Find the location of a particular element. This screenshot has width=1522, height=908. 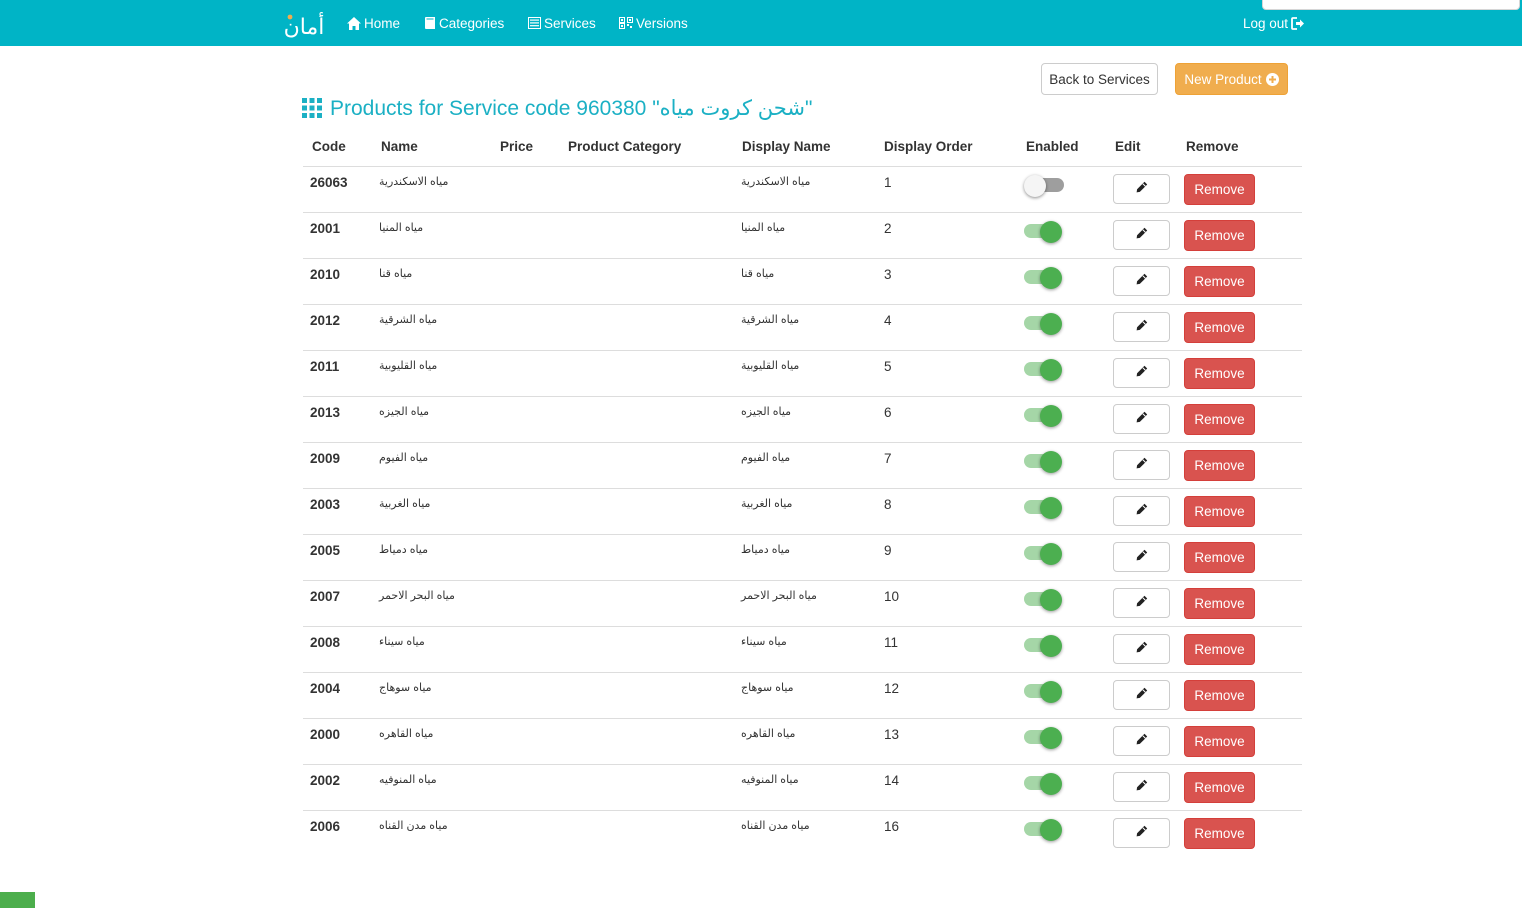

cell-code: 2003 is located at coordinates (337, 511).